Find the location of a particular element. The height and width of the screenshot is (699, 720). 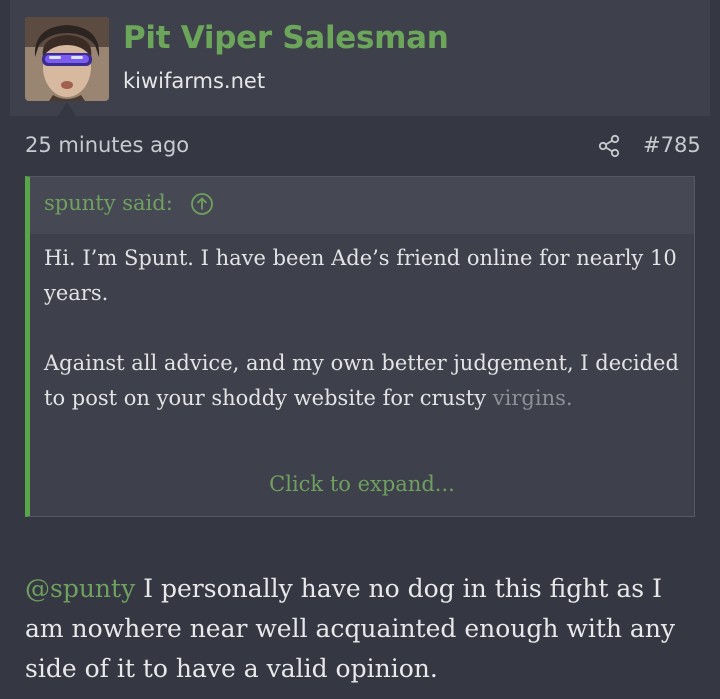

post-number-link: #785 is located at coordinates (672, 145).